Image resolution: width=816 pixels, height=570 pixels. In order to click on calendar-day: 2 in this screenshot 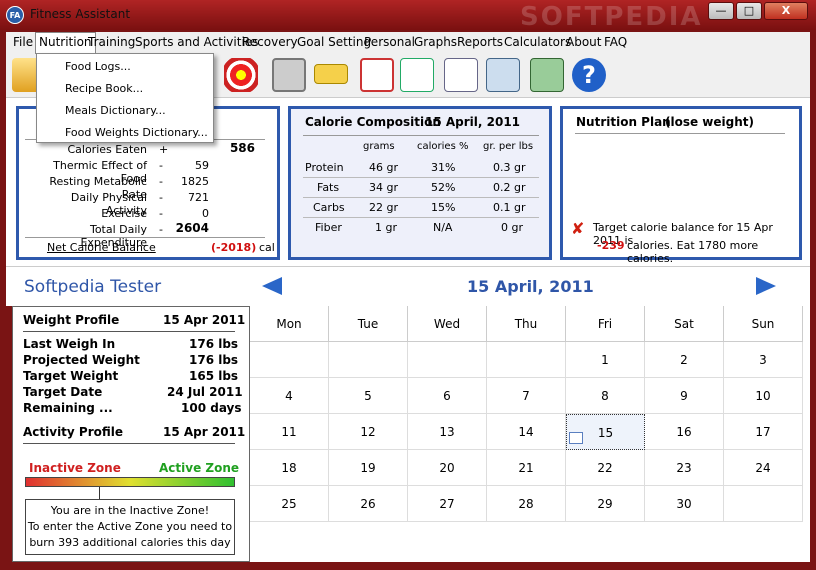, I will do `click(684, 360)`.